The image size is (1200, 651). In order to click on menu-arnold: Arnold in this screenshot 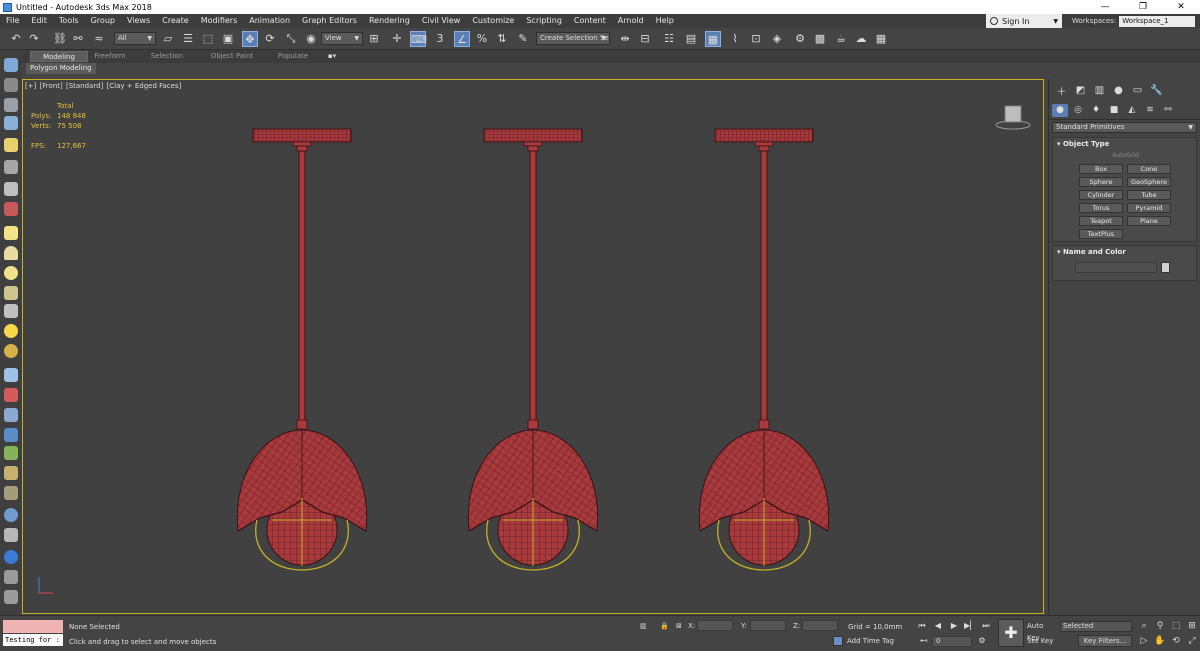, I will do `click(631, 21)`.